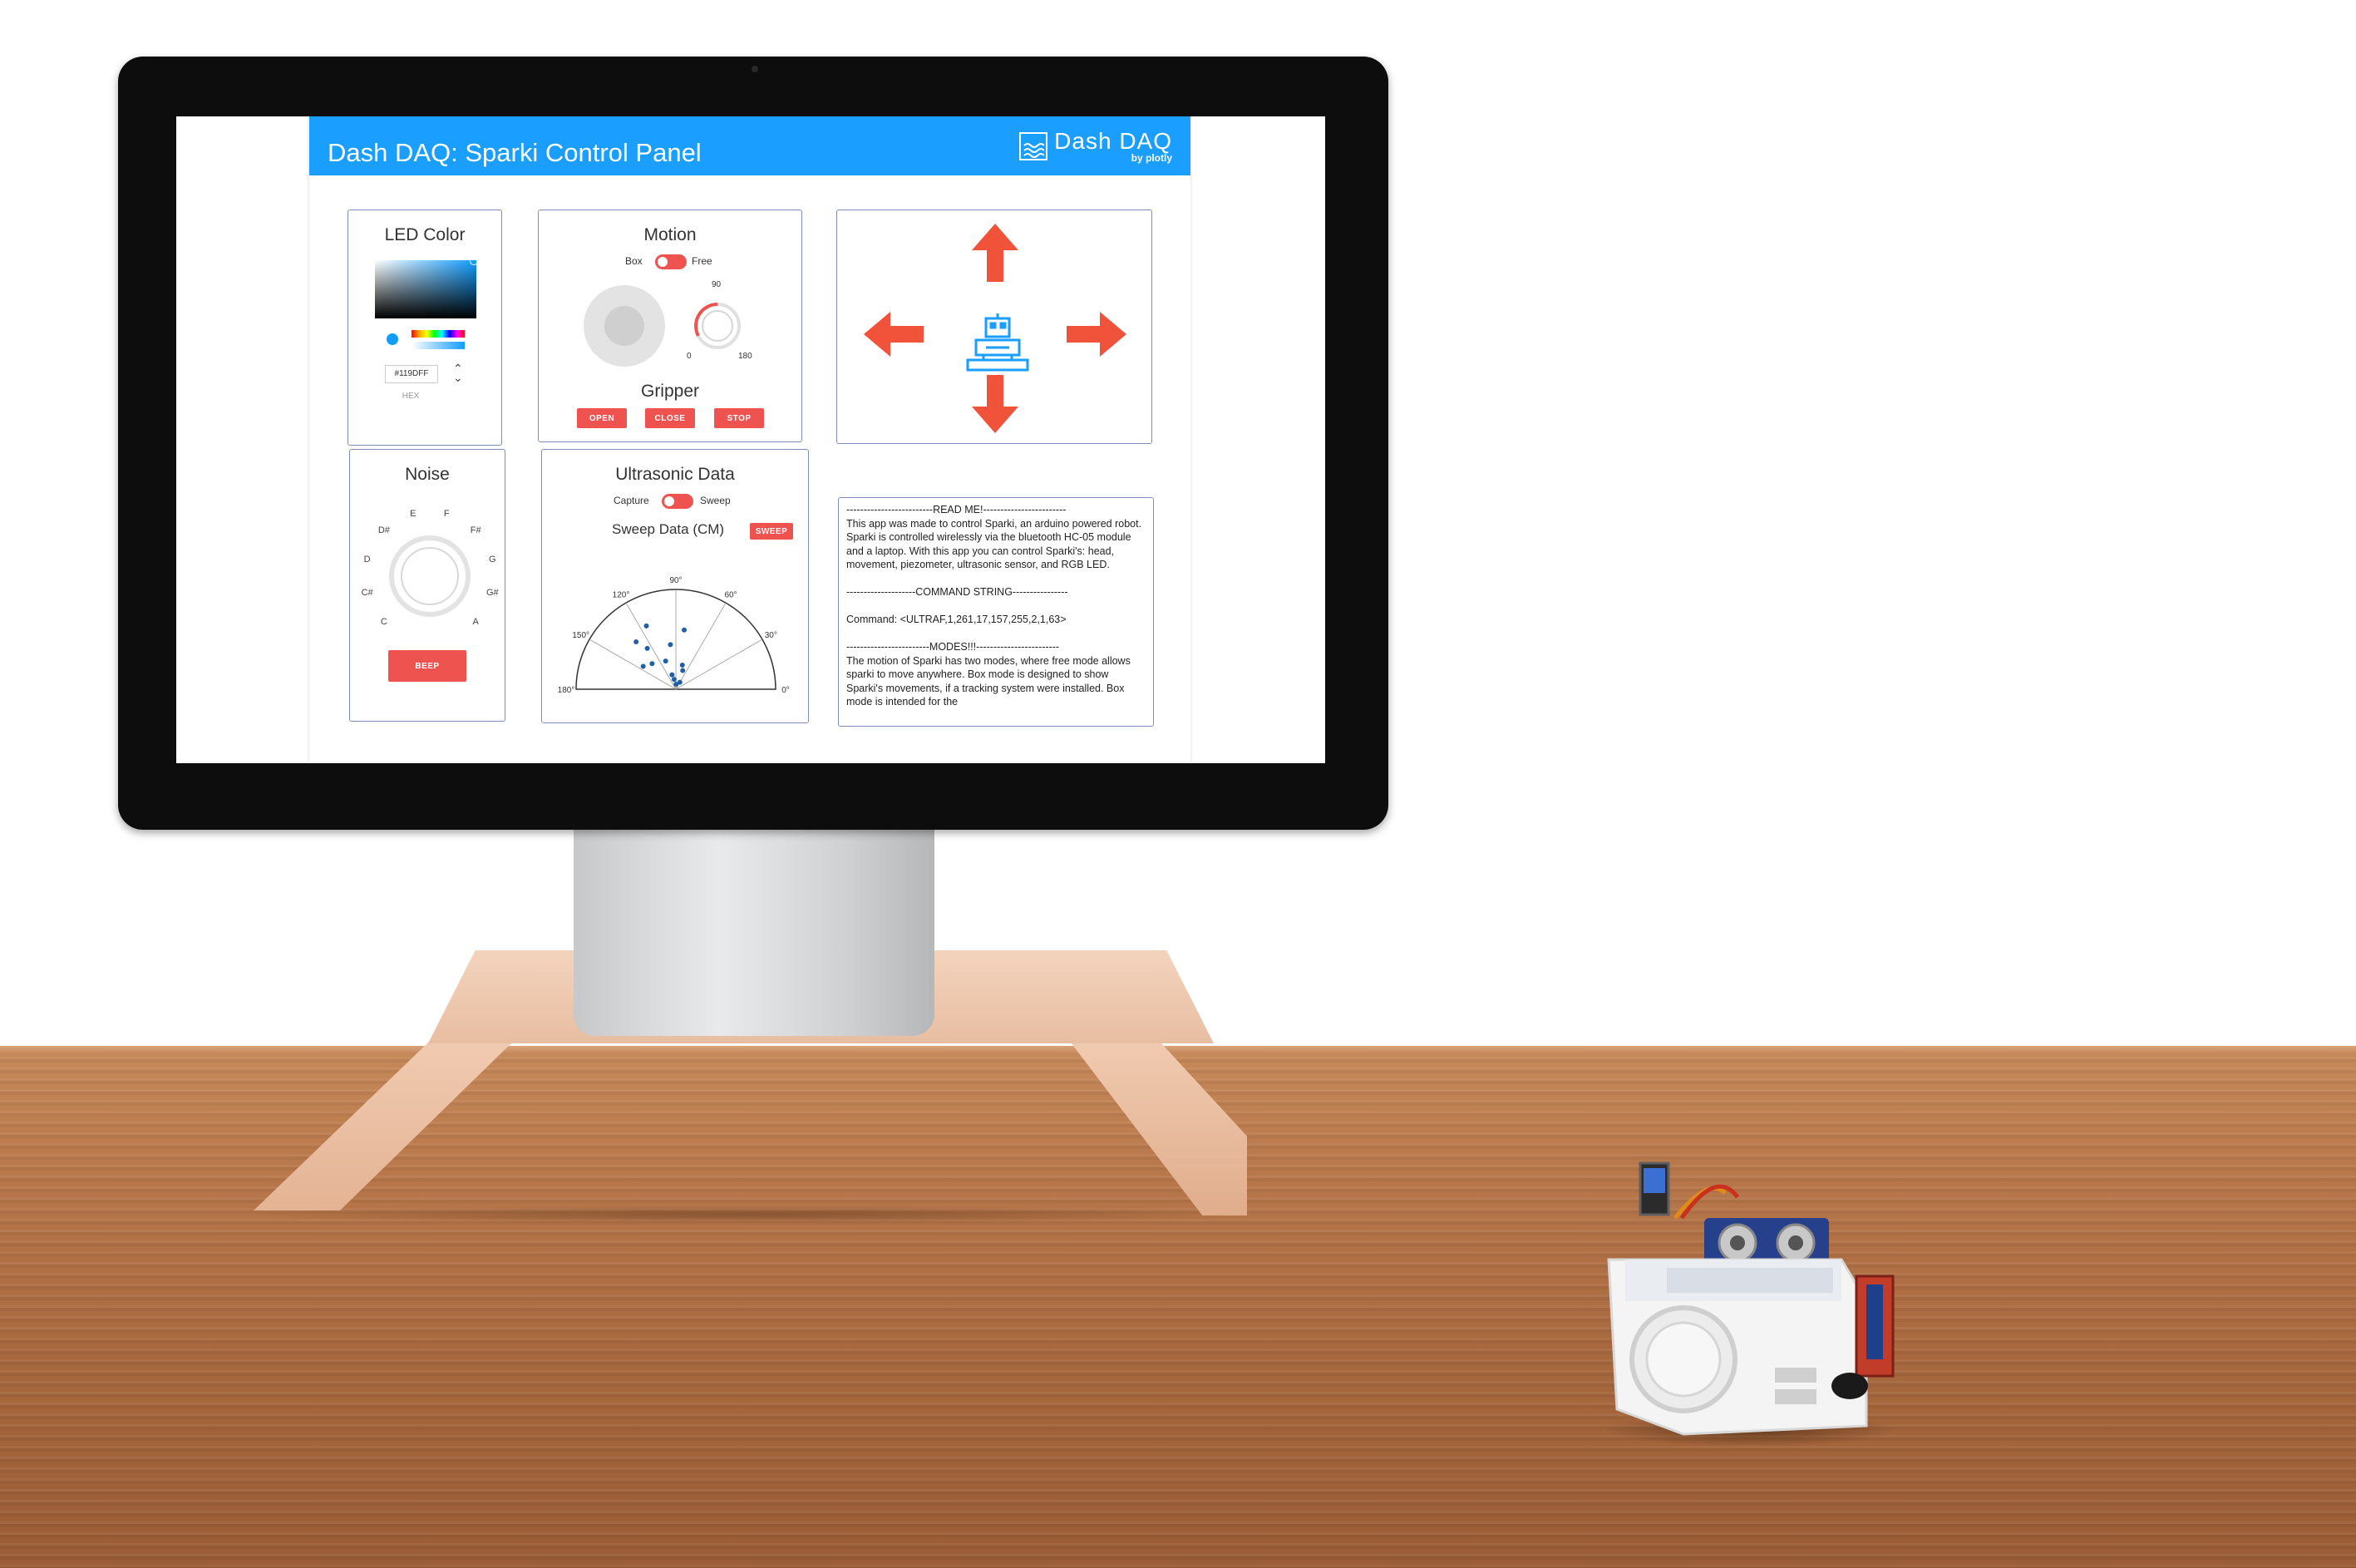 The height and width of the screenshot is (1568, 2356). I want to click on gripper-close-button: CLOSE, so click(670, 418).